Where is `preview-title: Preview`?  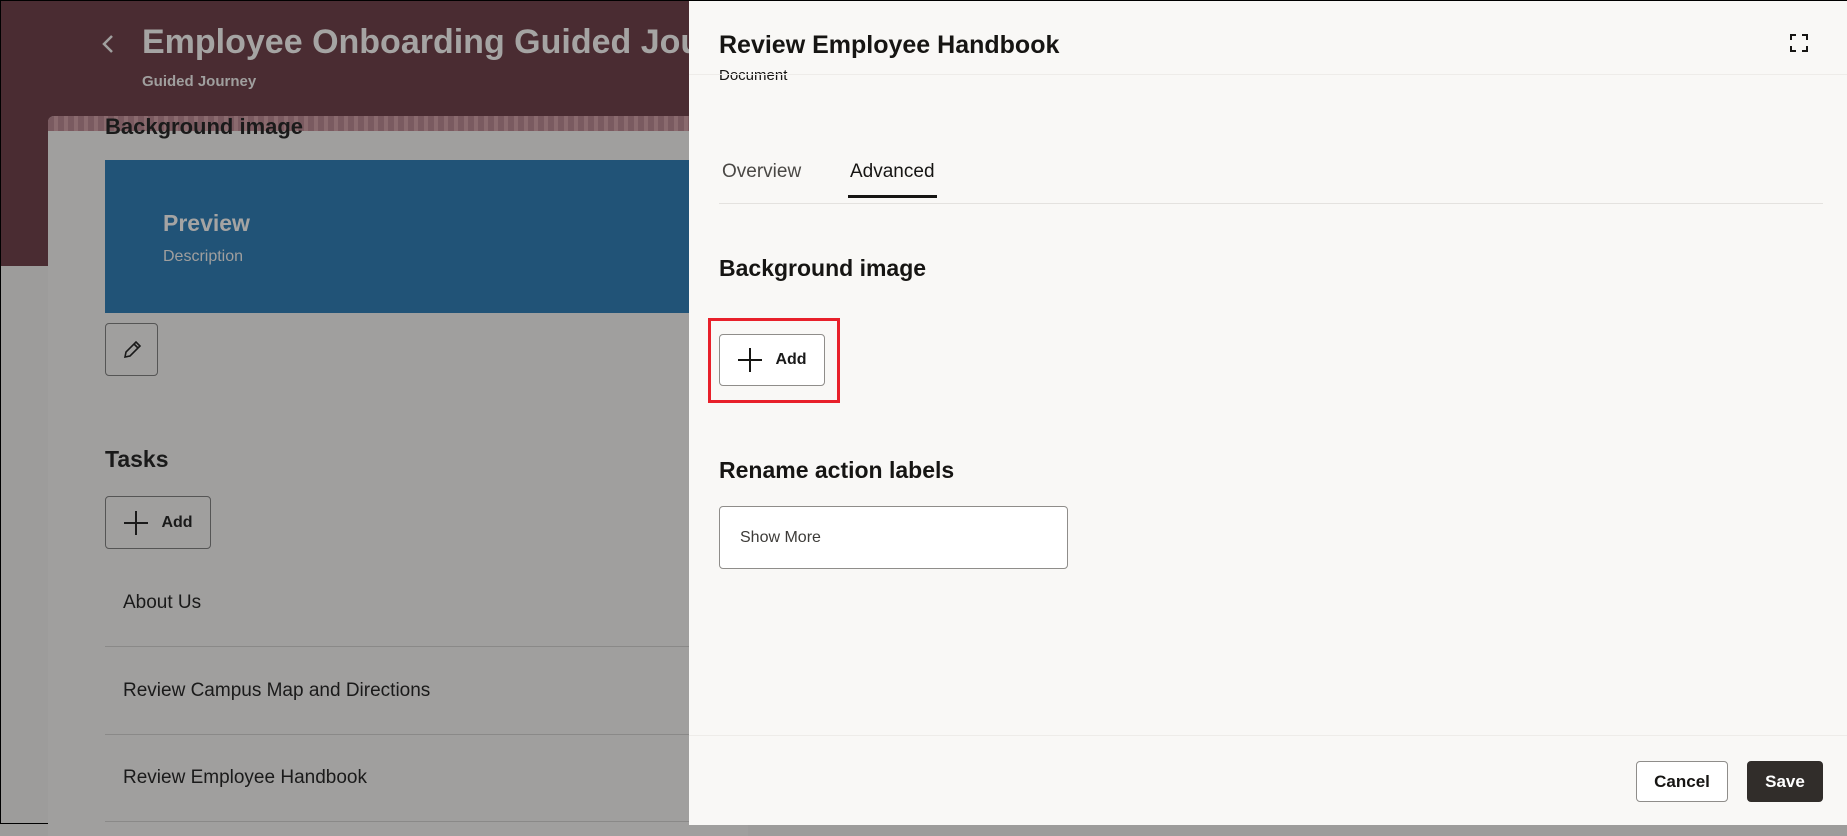 preview-title: Preview is located at coordinates (206, 223).